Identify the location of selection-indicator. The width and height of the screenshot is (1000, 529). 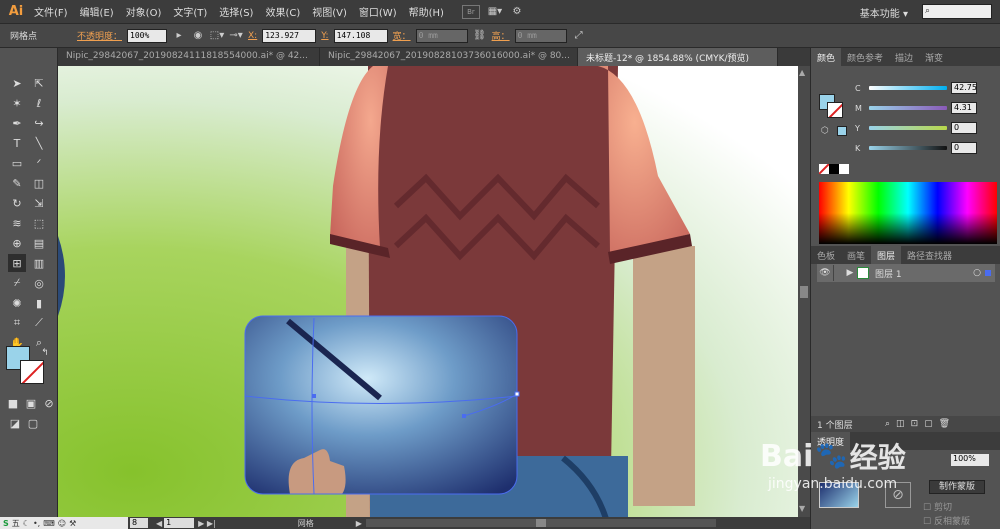
(988, 273).